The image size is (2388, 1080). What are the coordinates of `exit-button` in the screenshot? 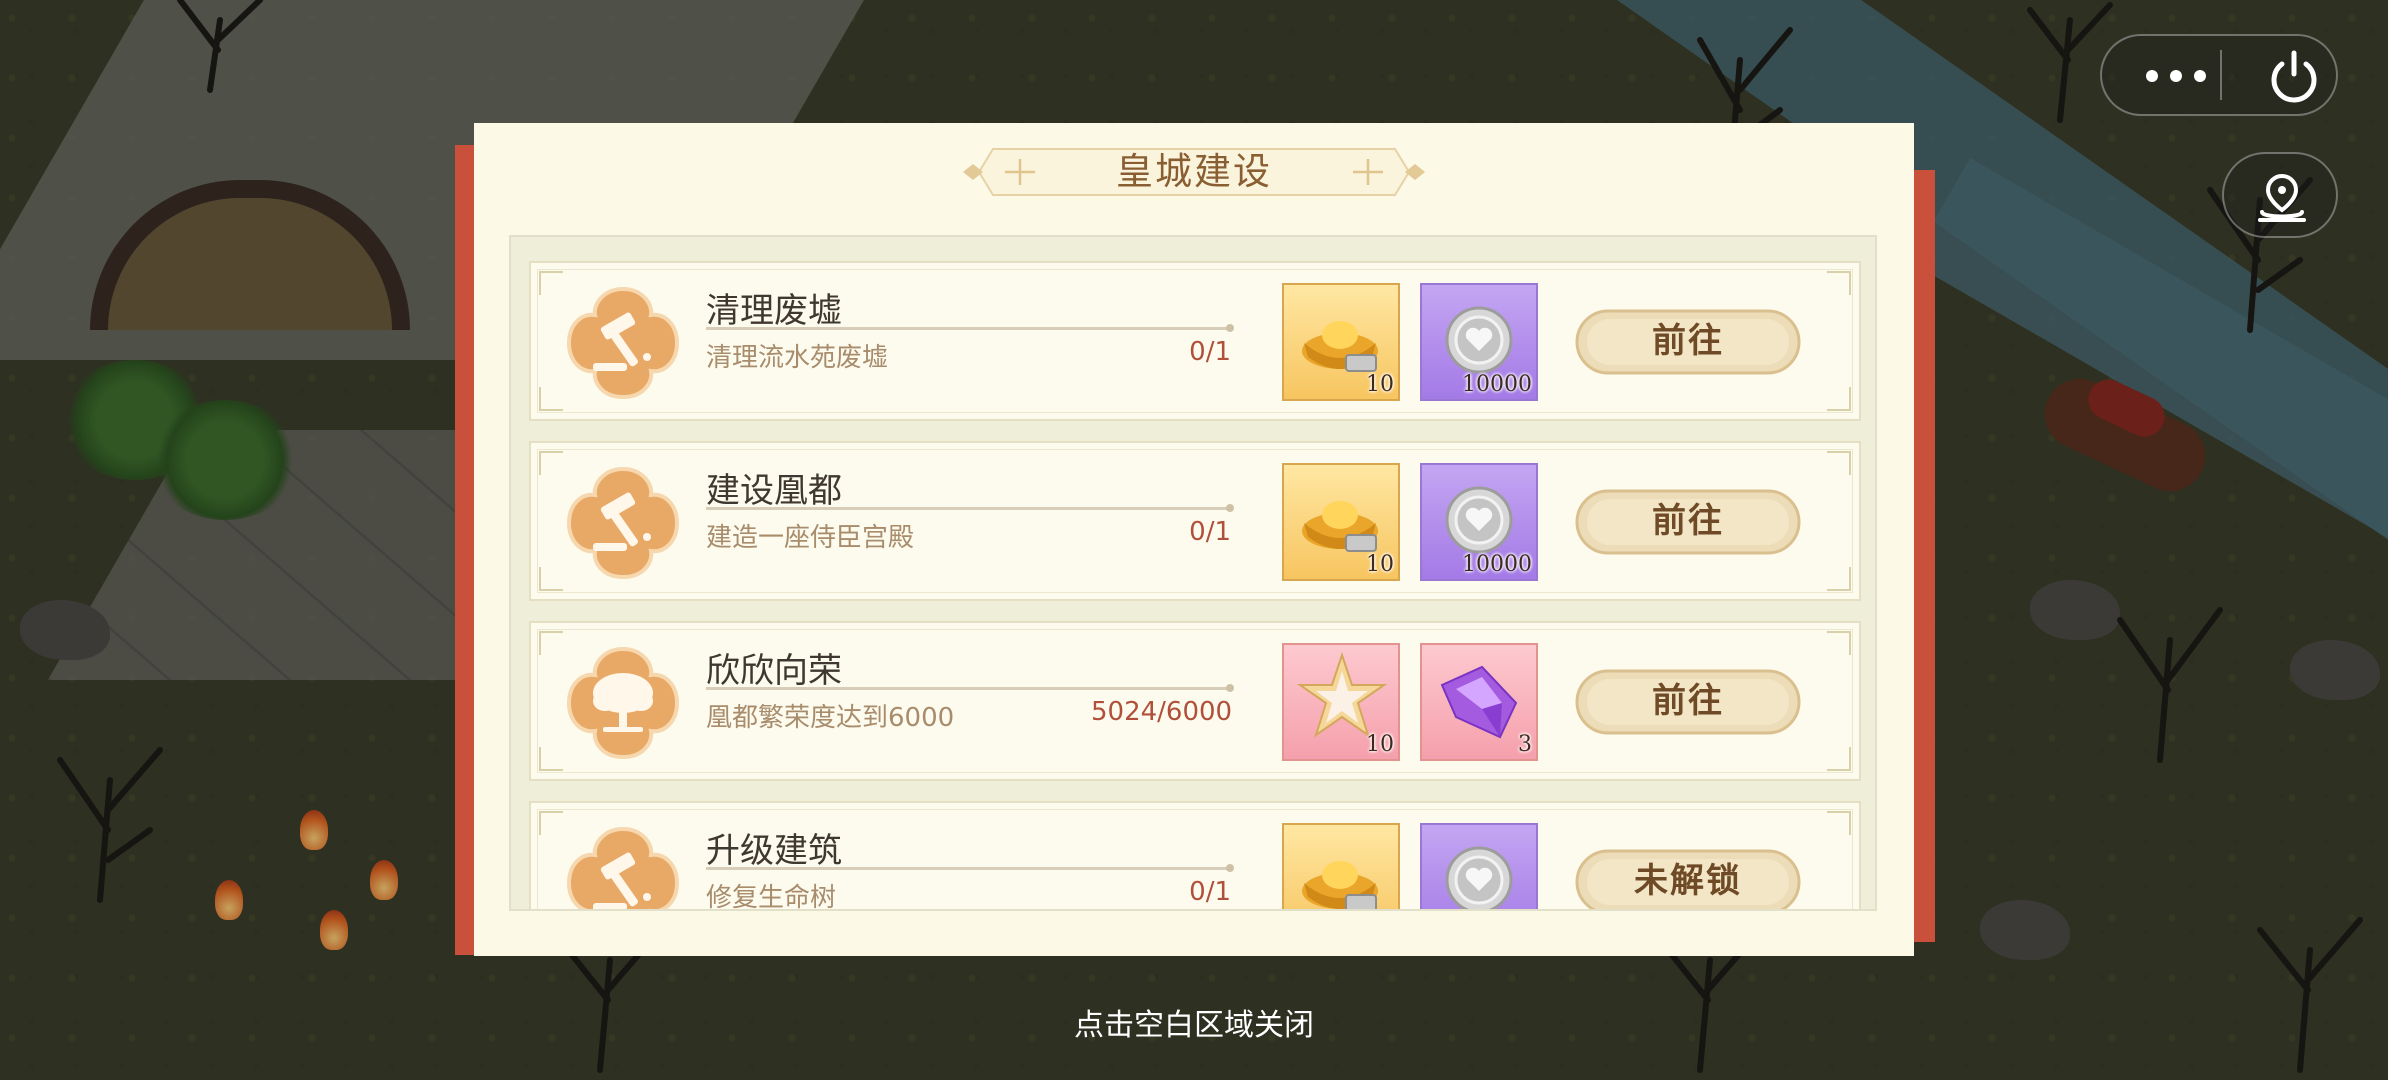 It's located at (2294, 75).